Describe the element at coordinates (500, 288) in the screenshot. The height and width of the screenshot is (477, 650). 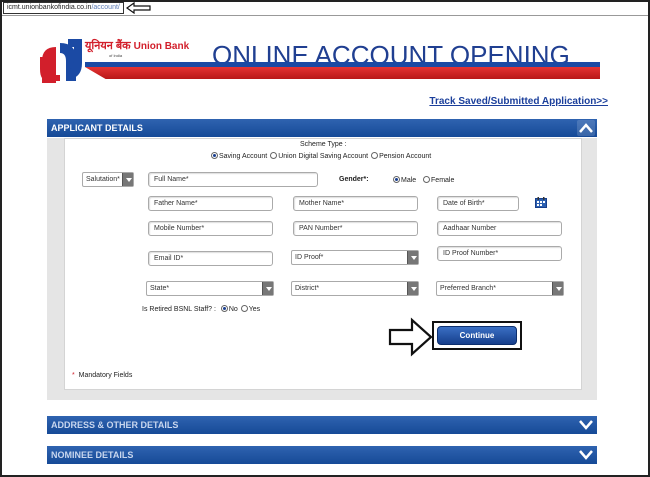
I see `preferred-branch-select: Preferred Branch*` at that location.